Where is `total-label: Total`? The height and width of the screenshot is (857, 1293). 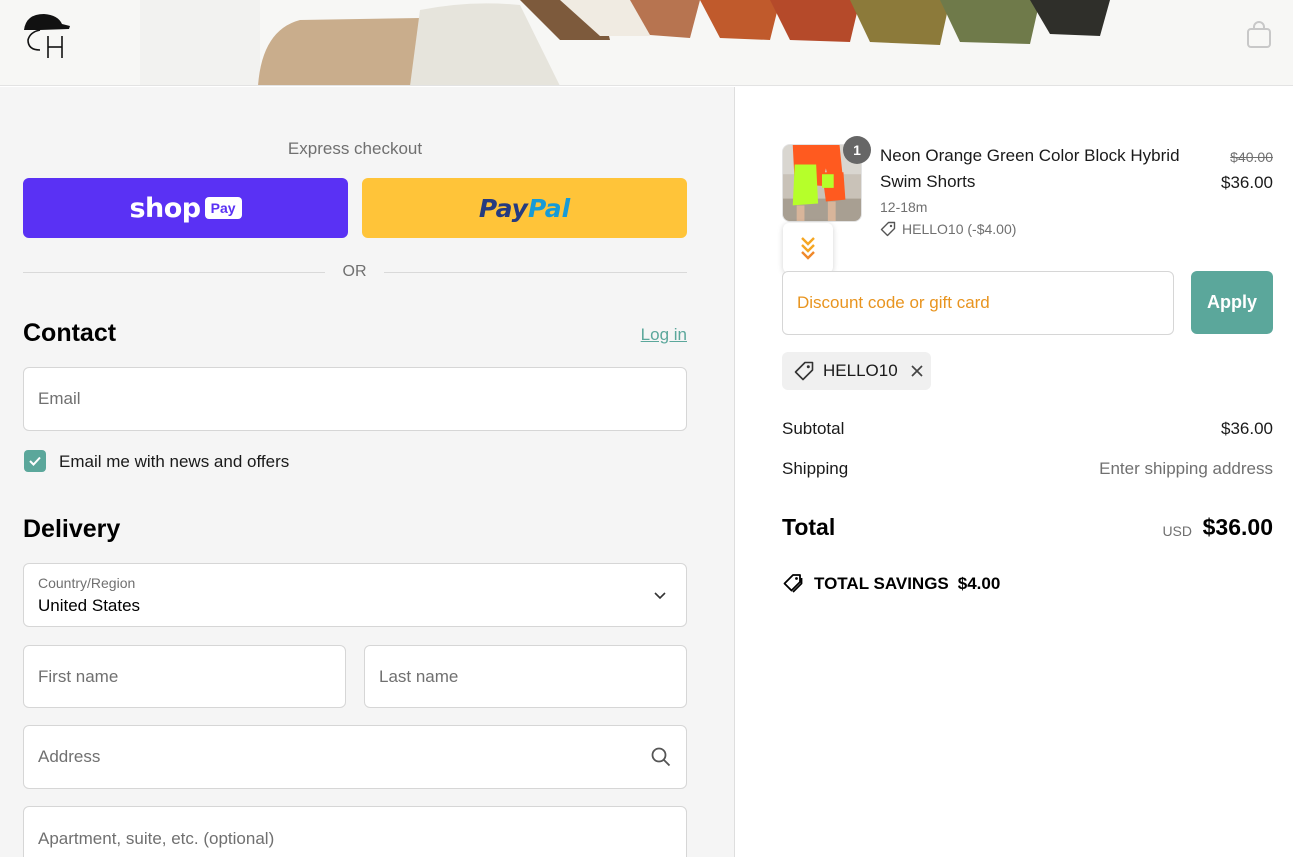 total-label: Total is located at coordinates (809, 527).